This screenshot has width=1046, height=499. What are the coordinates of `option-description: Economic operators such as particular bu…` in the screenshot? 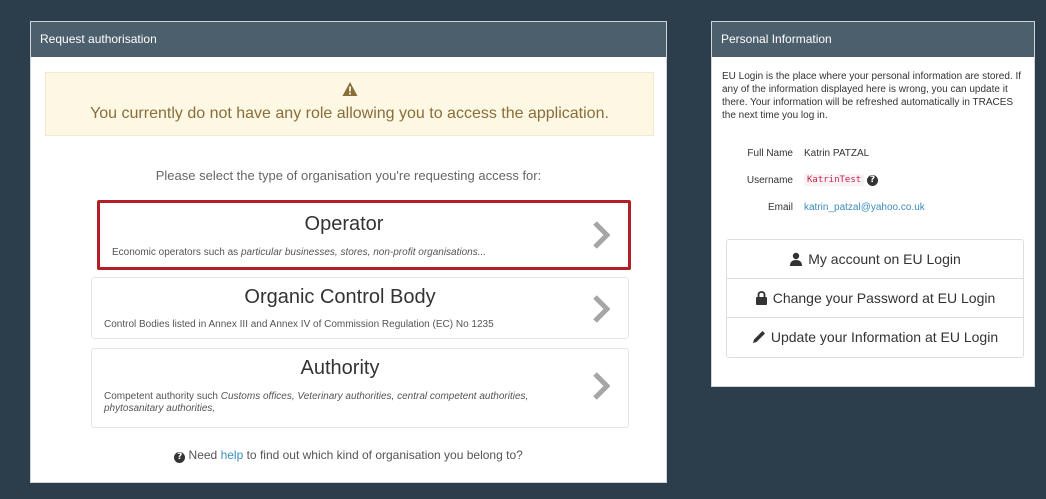 It's located at (299, 252).